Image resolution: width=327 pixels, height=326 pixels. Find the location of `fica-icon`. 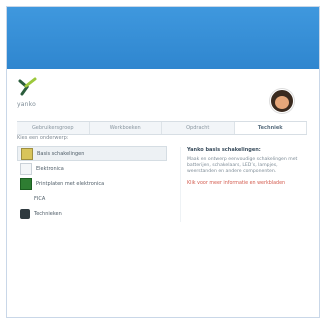

fica-icon is located at coordinates (25, 199).